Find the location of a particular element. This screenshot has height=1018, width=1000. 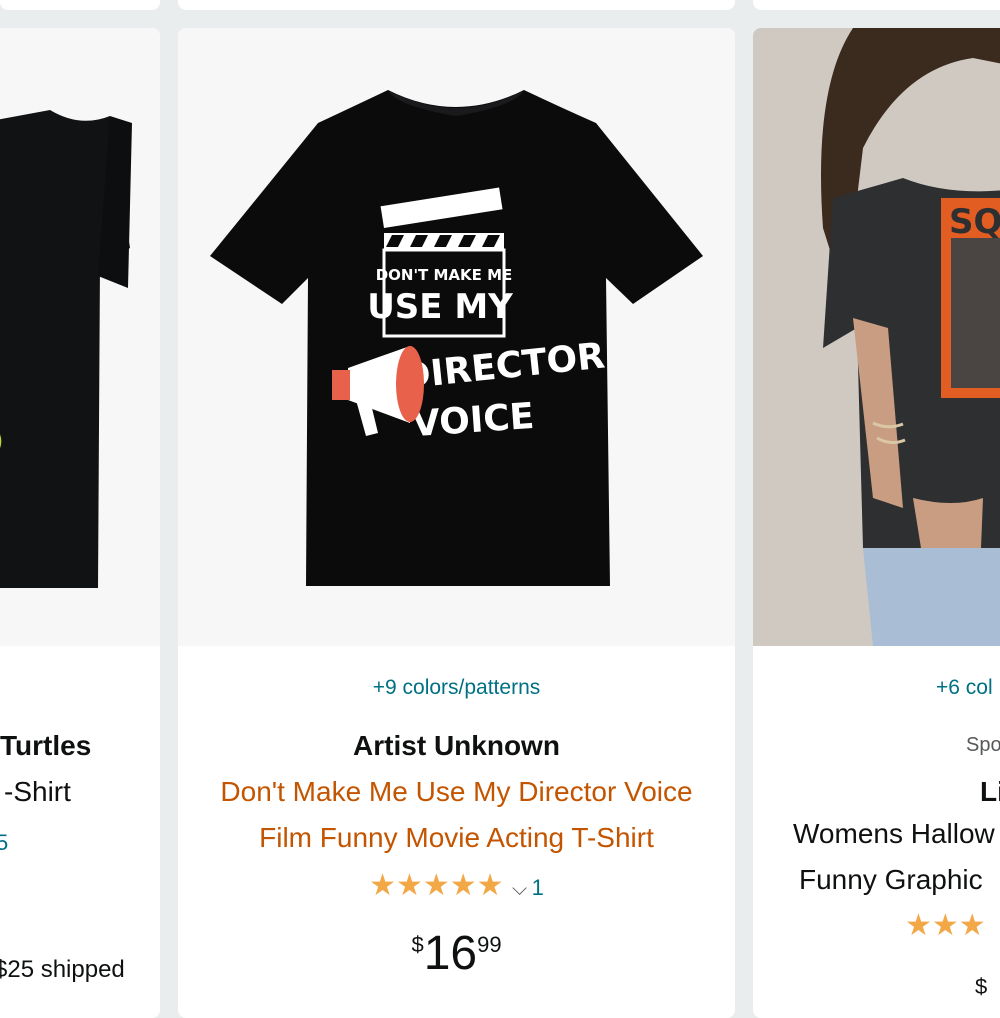

shirt-text-line: USE MY is located at coordinates (440, 307).